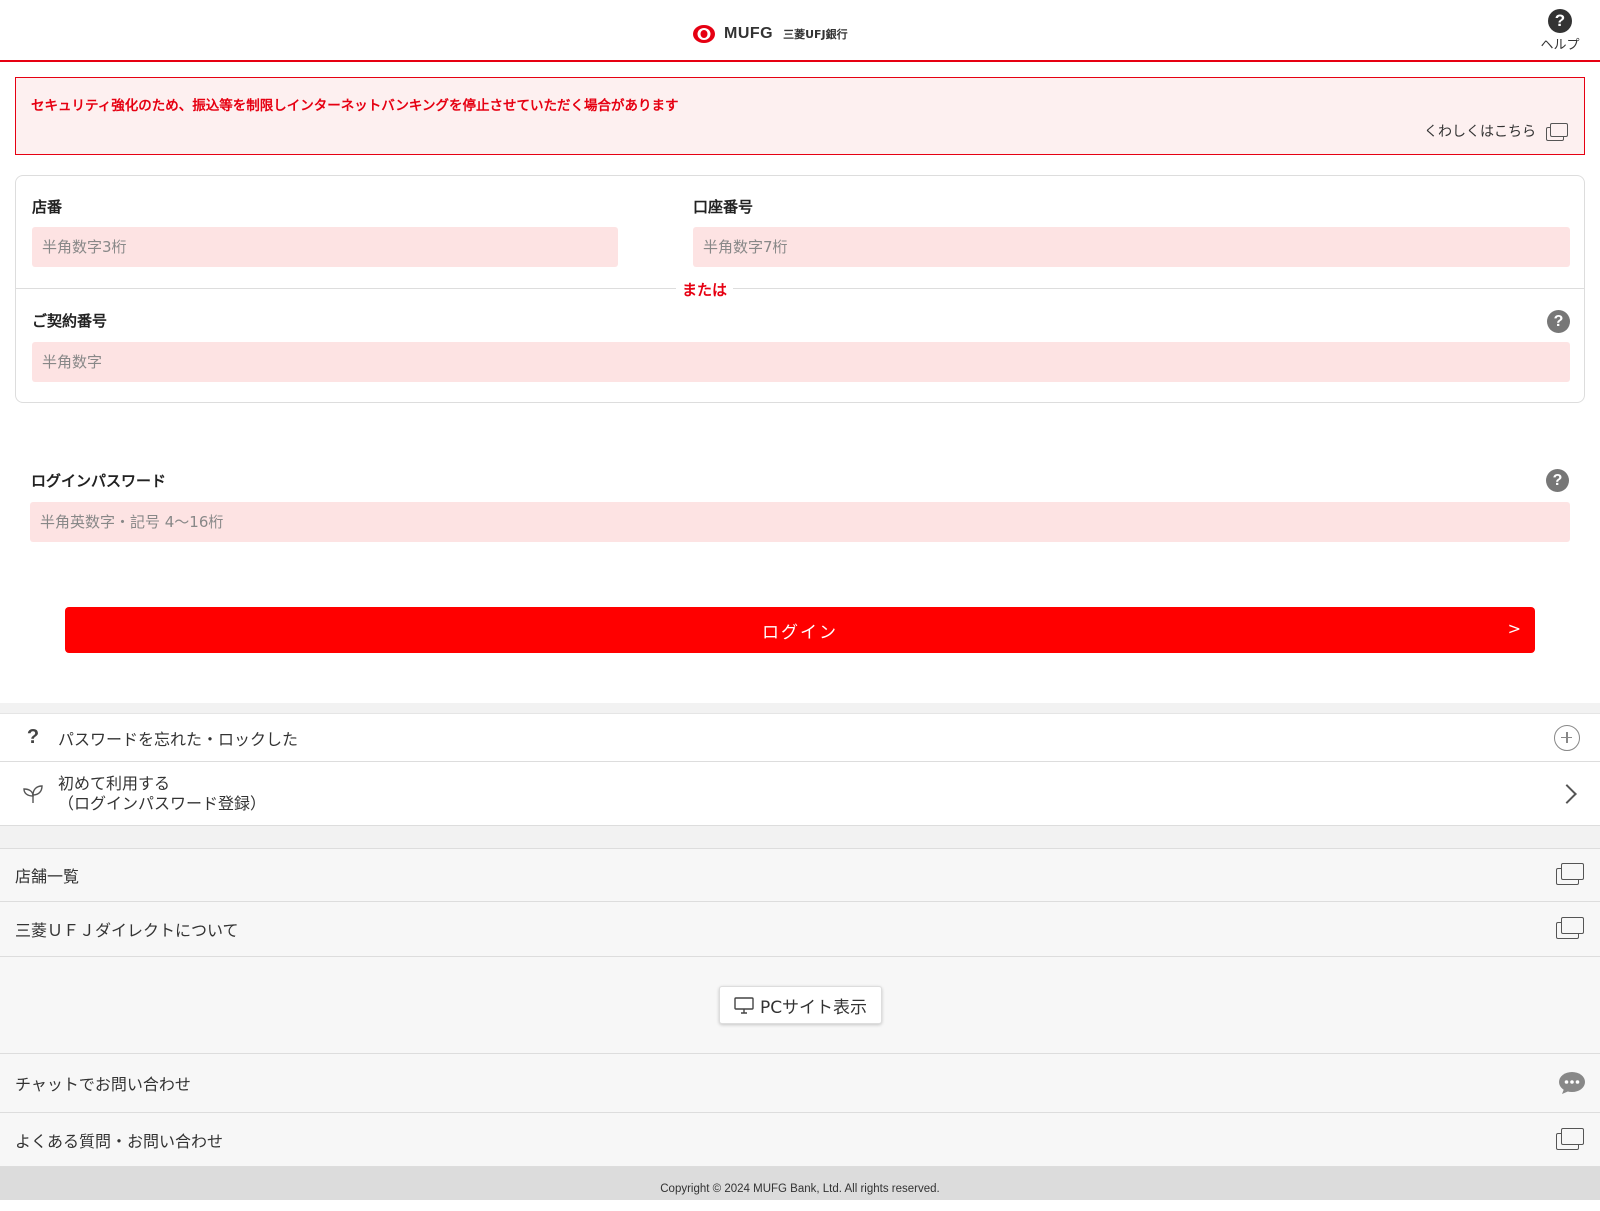  I want to click on pc-site-button: PCサイト表示, so click(800, 1005).